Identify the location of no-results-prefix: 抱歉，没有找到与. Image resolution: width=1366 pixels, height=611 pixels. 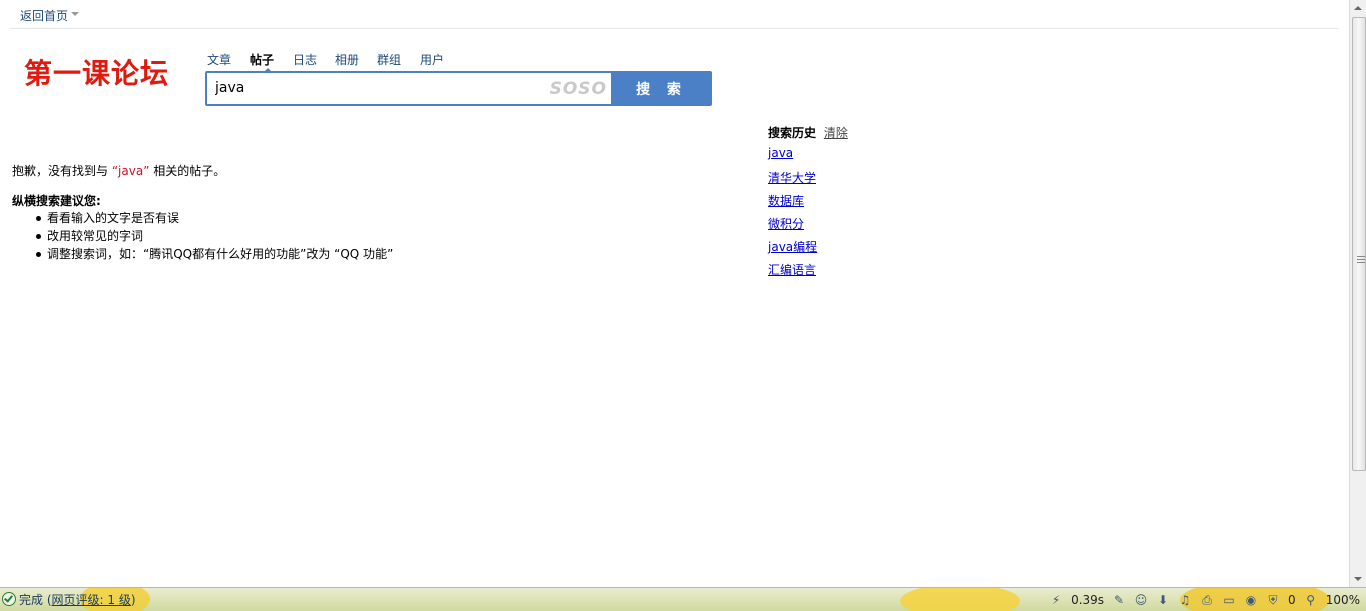
(62, 171).